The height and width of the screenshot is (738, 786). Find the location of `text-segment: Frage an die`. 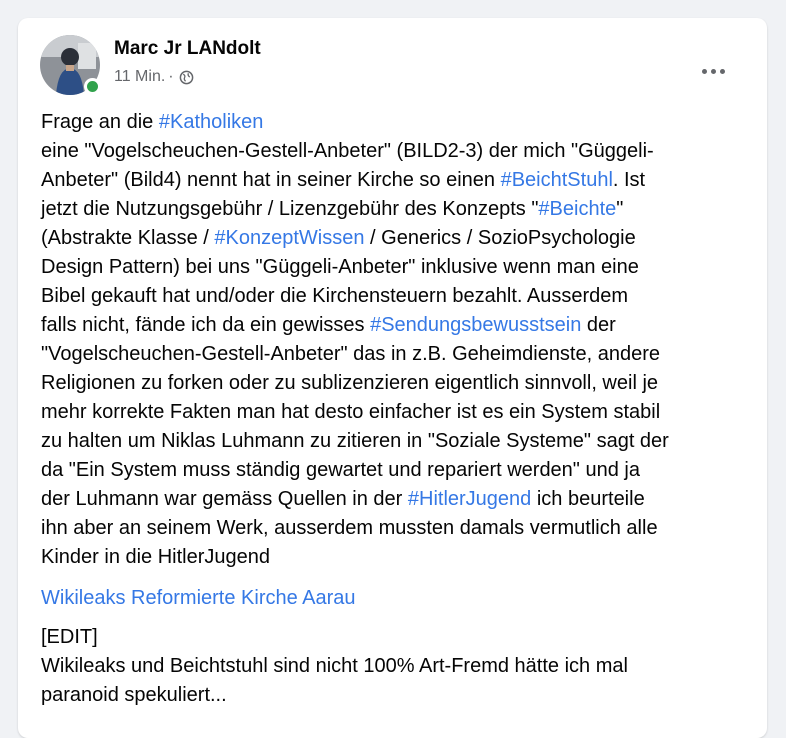

text-segment: Frage an die is located at coordinates (100, 122).